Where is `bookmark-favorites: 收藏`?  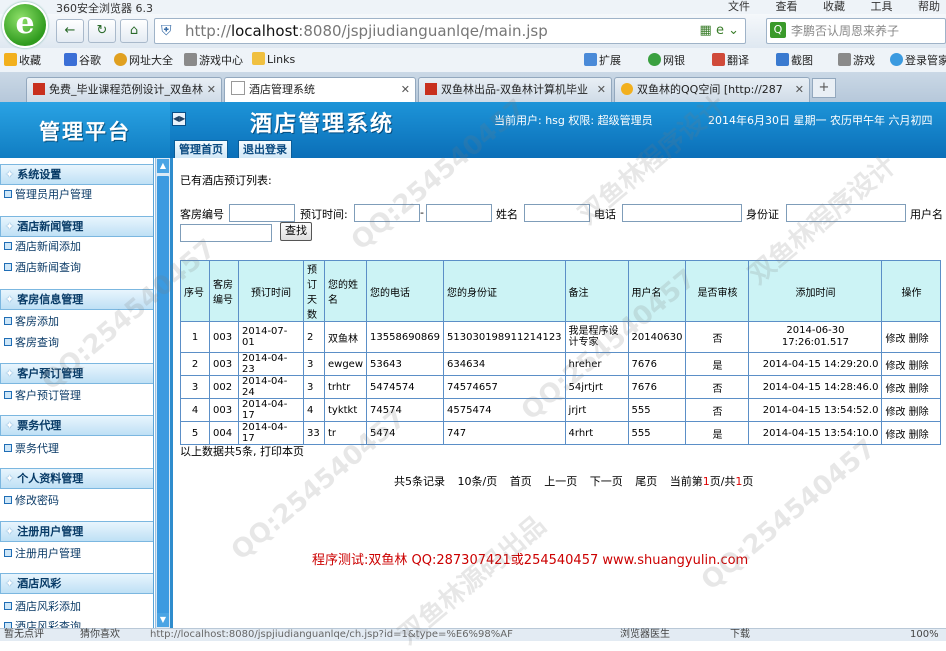 bookmark-favorites: 收藏 is located at coordinates (22, 60).